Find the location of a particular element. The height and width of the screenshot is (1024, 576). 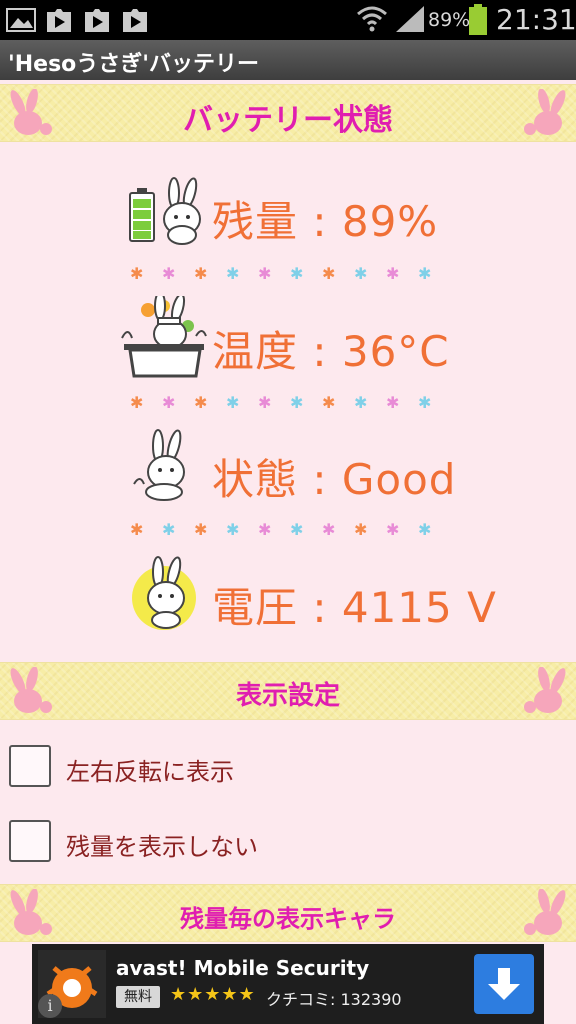

battery-level-value: 残量 : 89% is located at coordinates (325, 221).